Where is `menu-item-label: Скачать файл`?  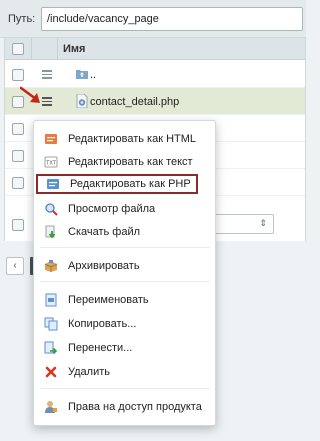 menu-item-label: Скачать файл is located at coordinates (104, 232).